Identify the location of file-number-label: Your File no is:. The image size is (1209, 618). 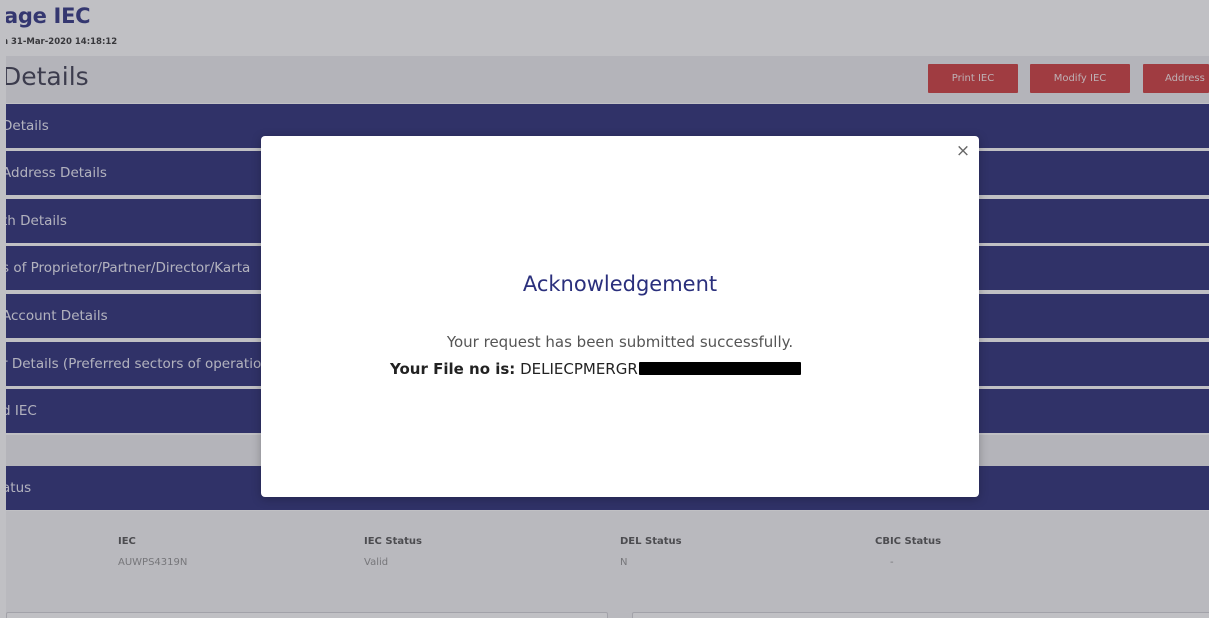
(453, 369).